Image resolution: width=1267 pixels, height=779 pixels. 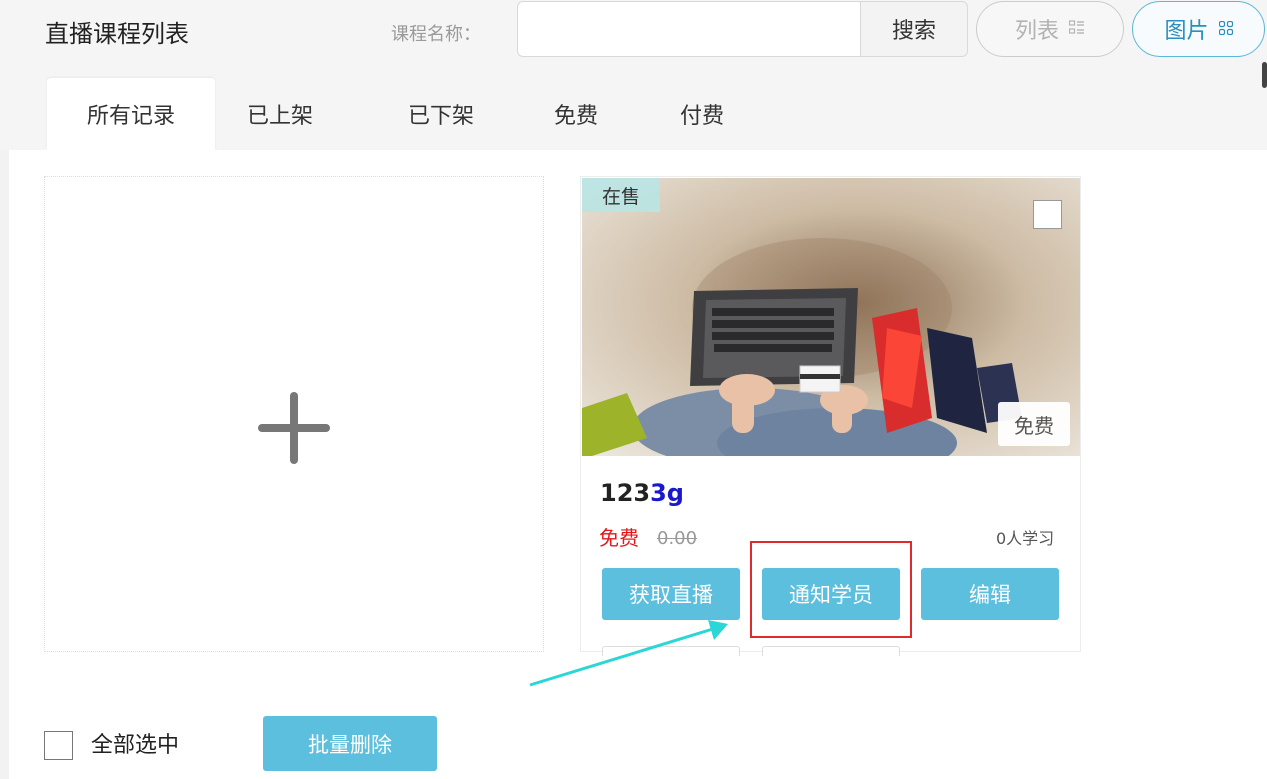 What do you see at coordinates (280, 114) in the screenshot?
I see `tab-listed: 已上架` at bounding box center [280, 114].